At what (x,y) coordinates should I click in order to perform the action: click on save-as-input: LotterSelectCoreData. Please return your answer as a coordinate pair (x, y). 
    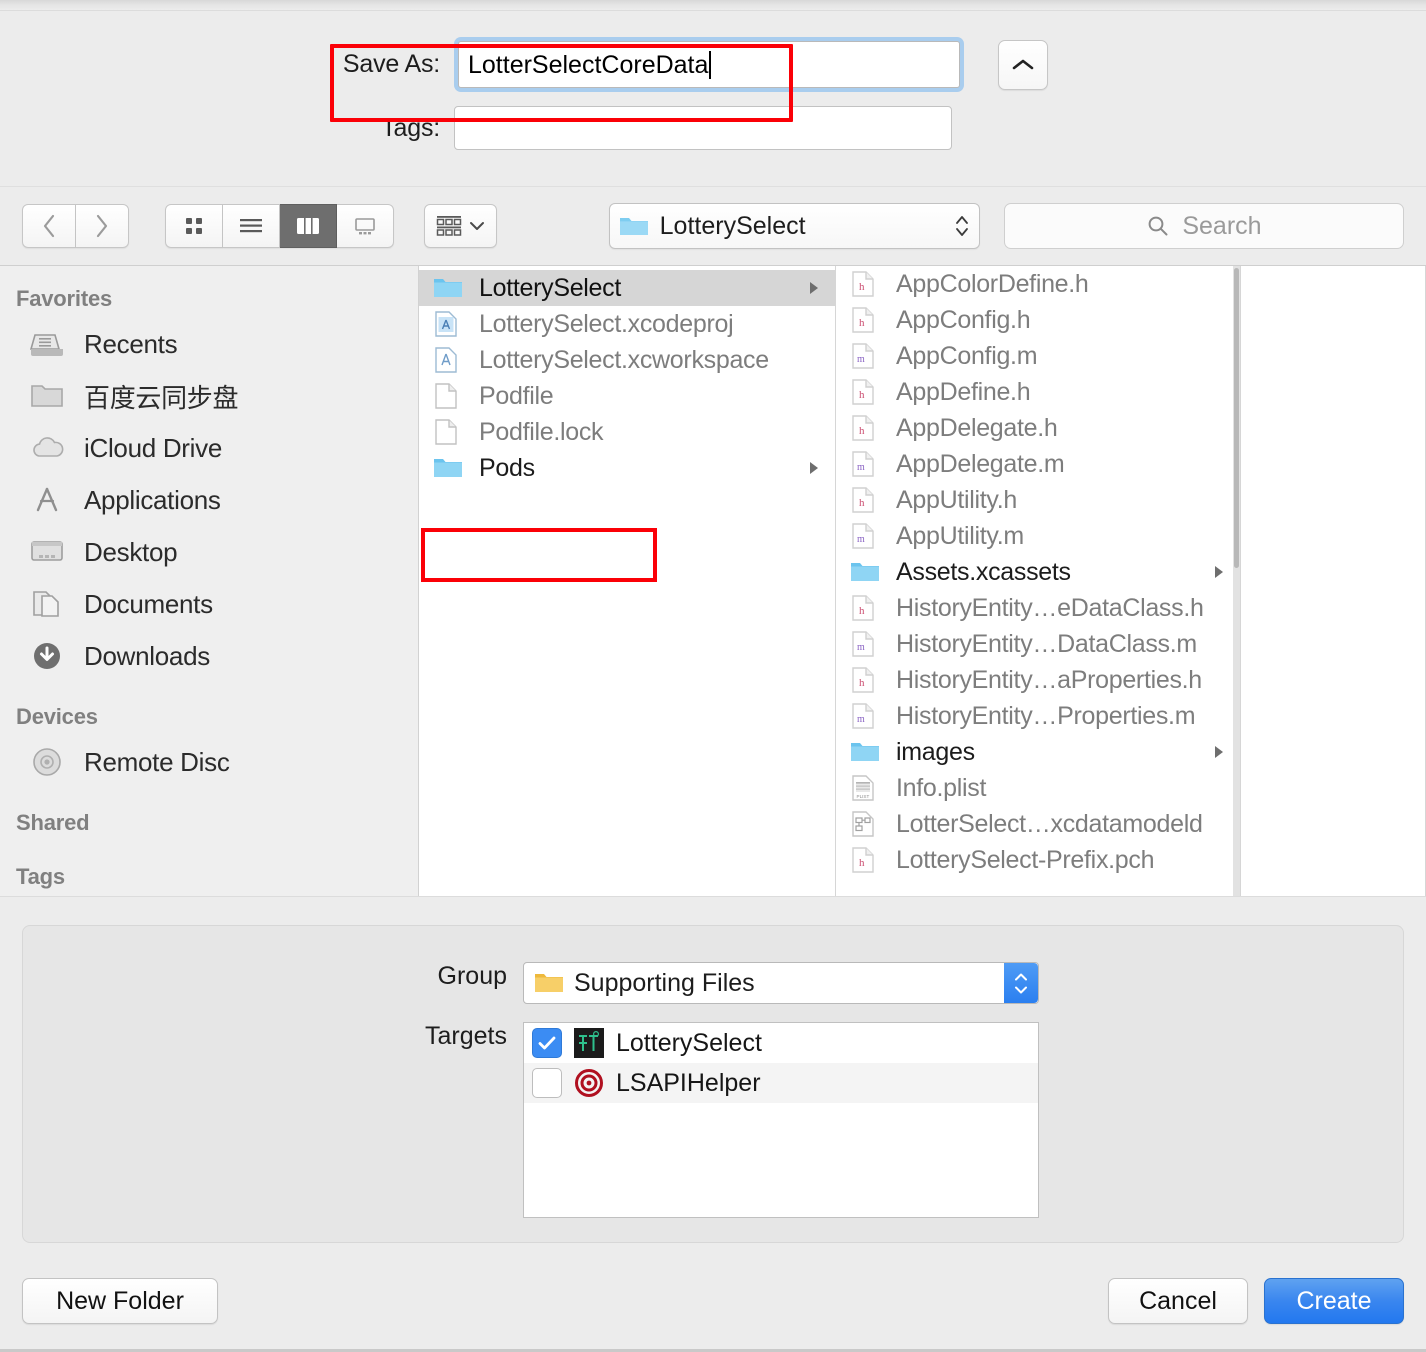
    Looking at the image, I should click on (709, 64).